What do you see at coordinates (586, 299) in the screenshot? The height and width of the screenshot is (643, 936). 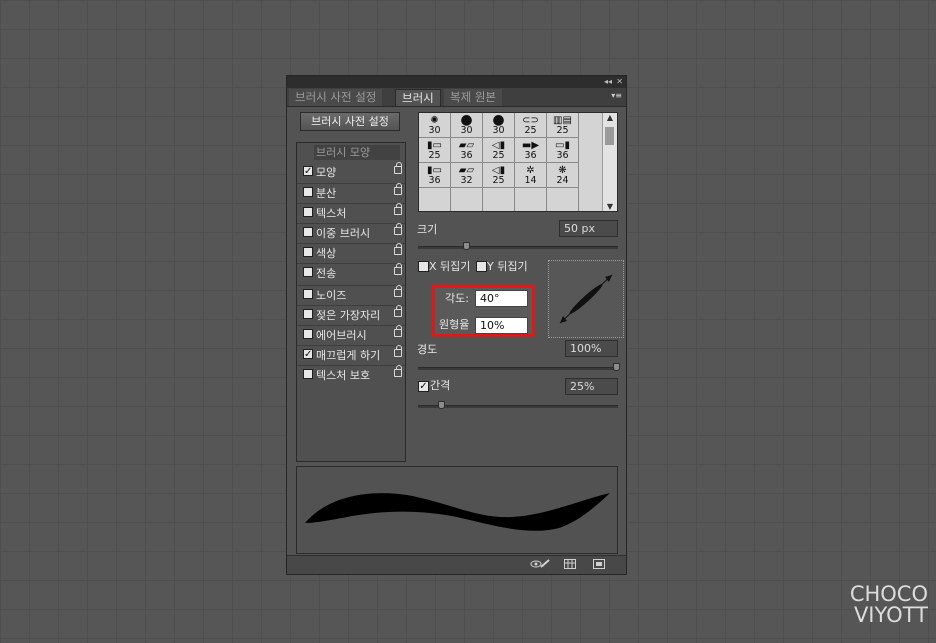 I see `brush-angle-roundness-widget` at bounding box center [586, 299].